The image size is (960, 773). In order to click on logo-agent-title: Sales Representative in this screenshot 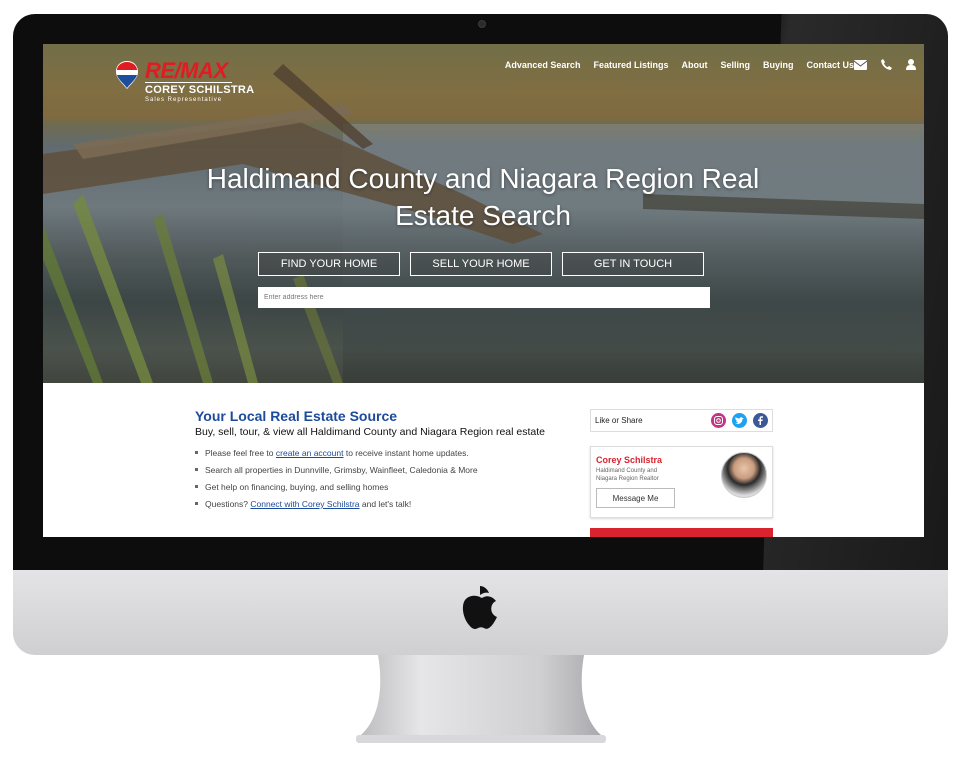, I will do `click(184, 100)`.